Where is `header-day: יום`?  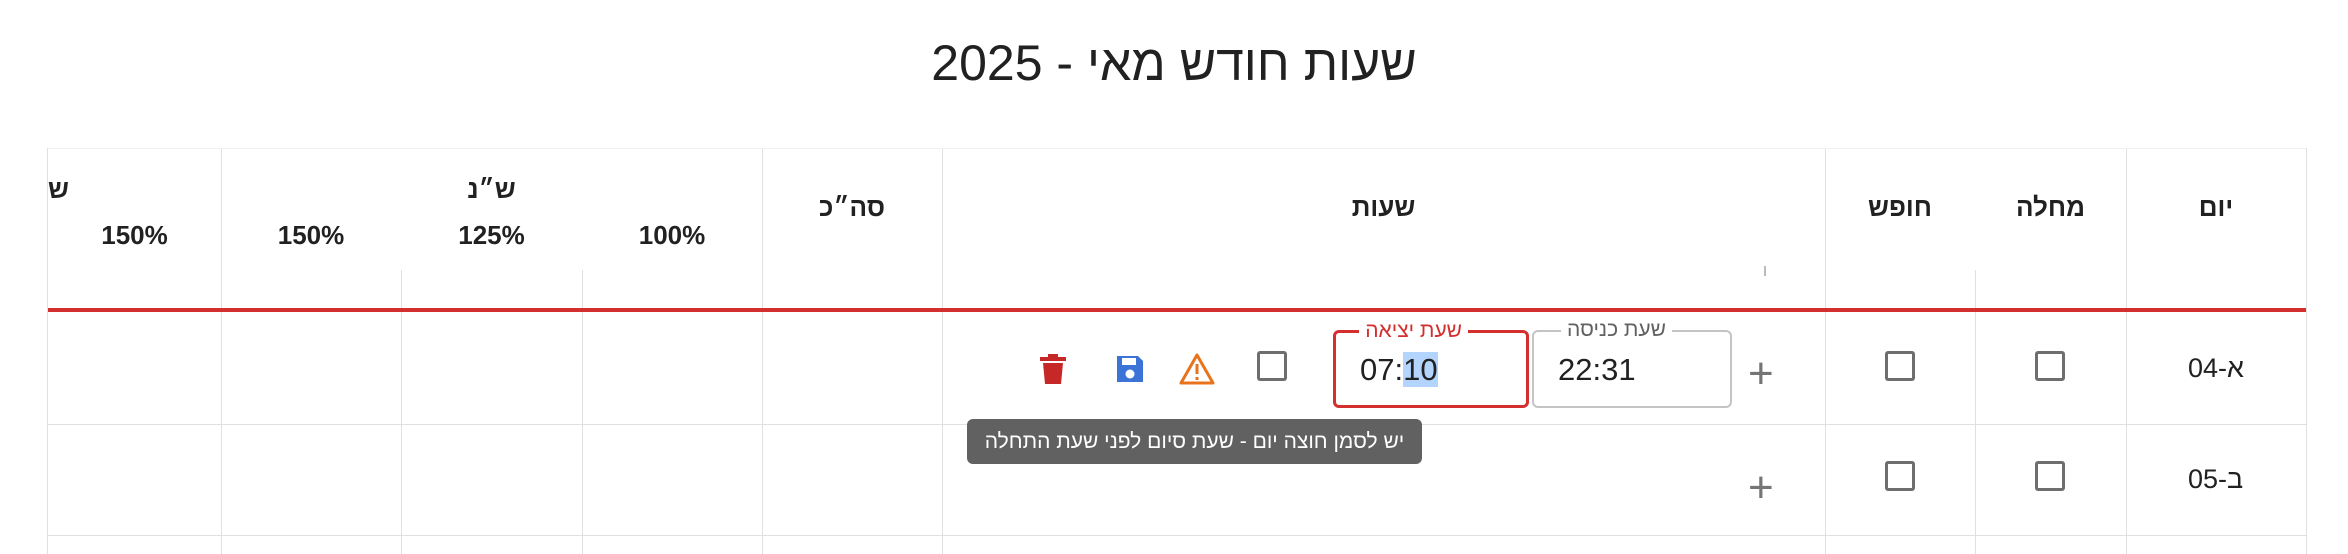
header-day: יום is located at coordinates (2216, 207).